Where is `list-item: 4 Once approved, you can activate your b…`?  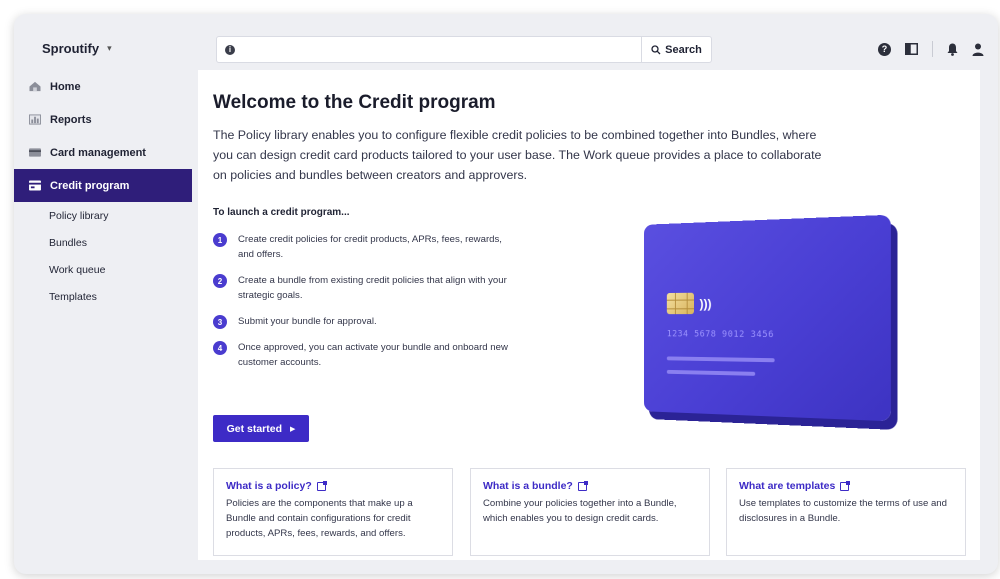
list-item: 4 Once approved, you can activate your b… is located at coordinates (383, 355).